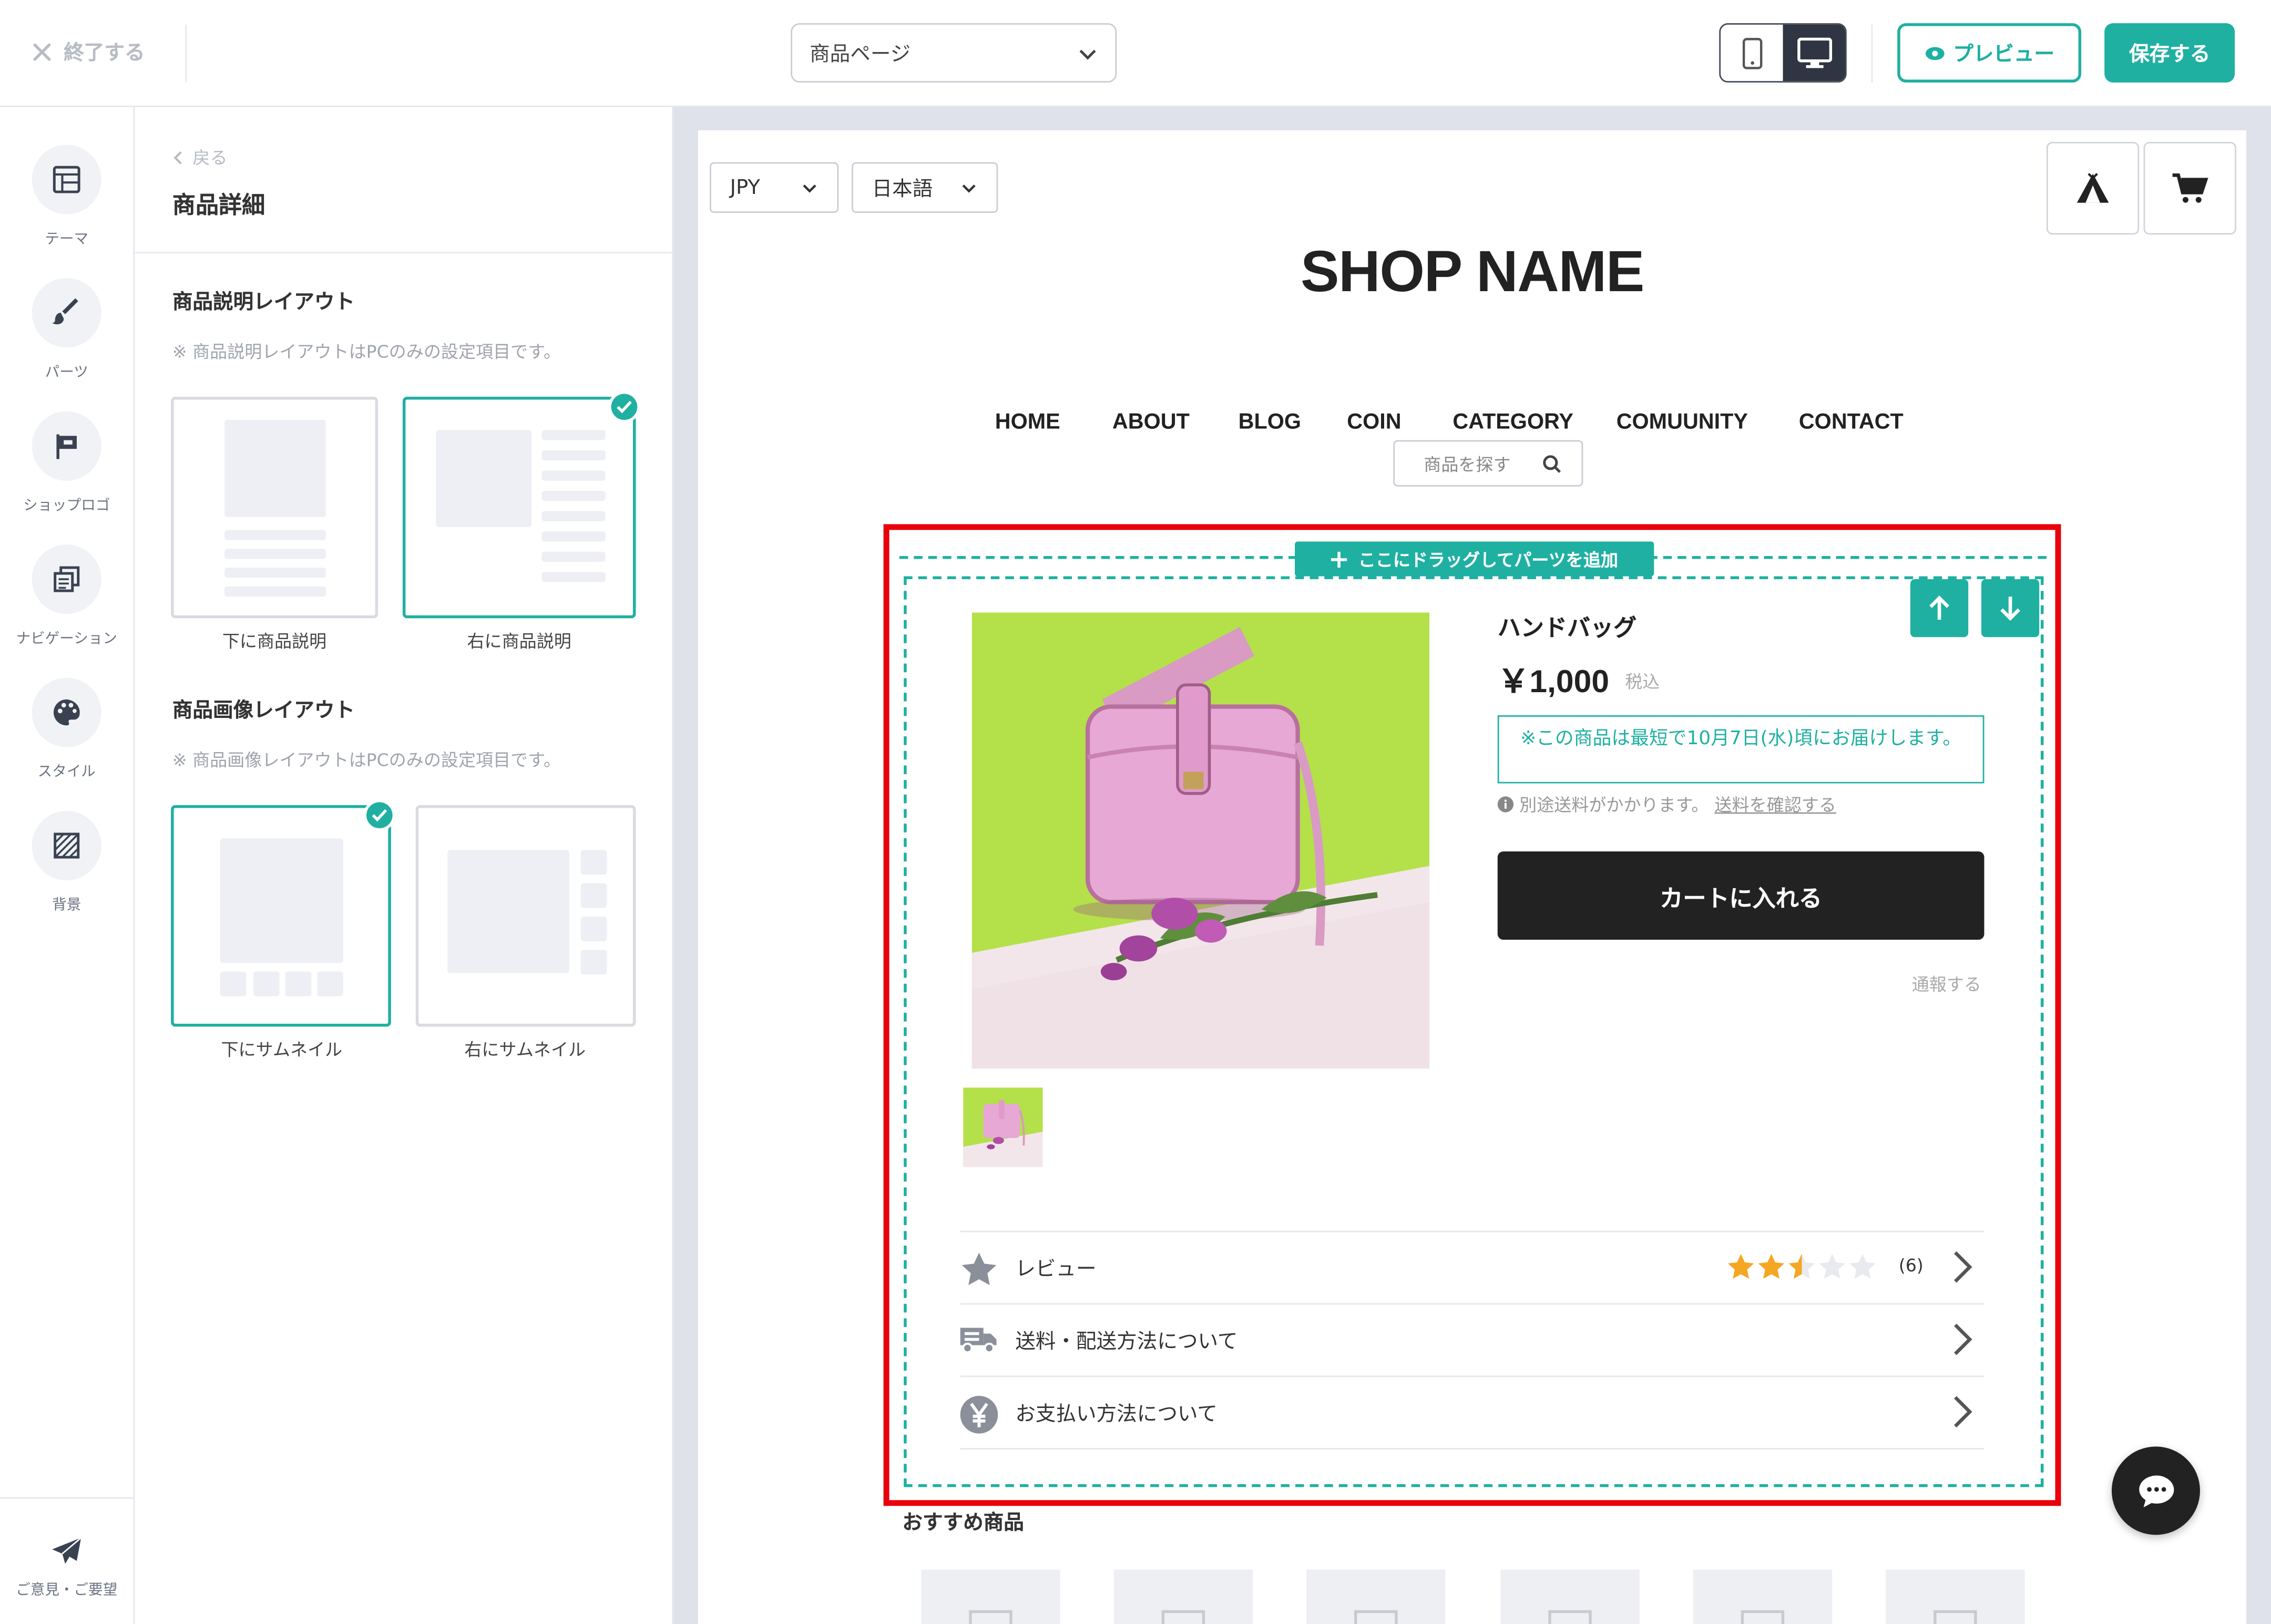 The image size is (2271, 1624). I want to click on device-toggle, so click(1783, 53).